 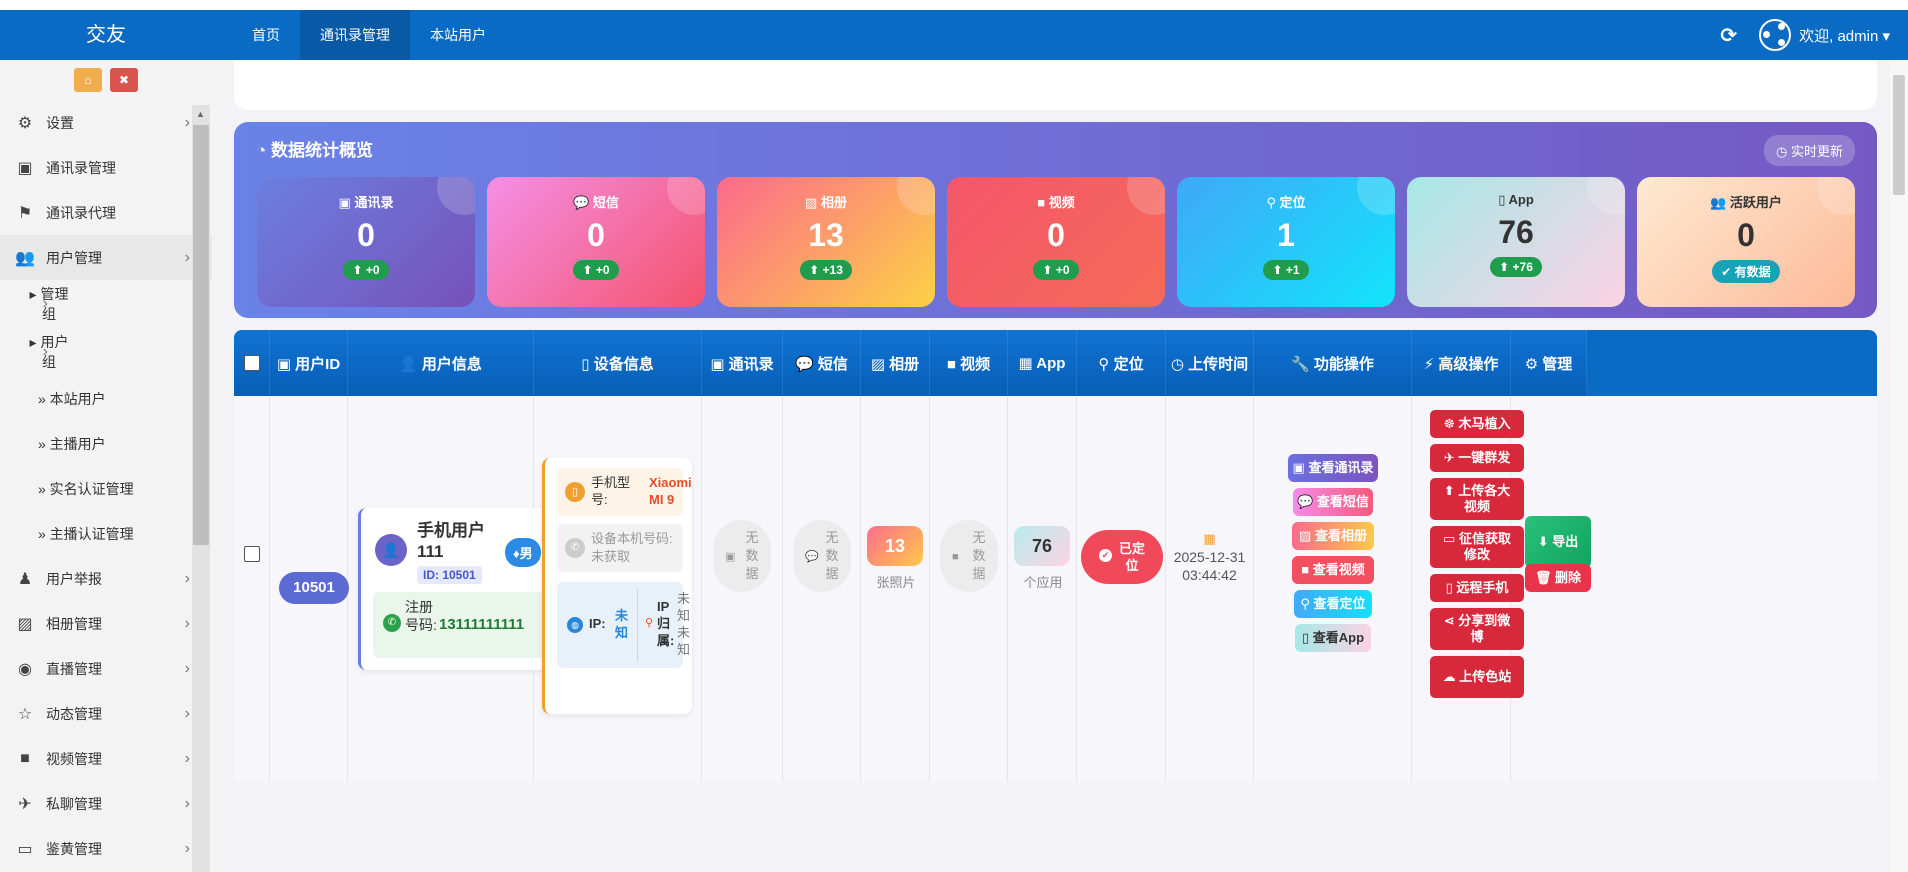 What do you see at coordinates (1209, 575) in the screenshot?
I see `upload-clock: 03:44:42` at bounding box center [1209, 575].